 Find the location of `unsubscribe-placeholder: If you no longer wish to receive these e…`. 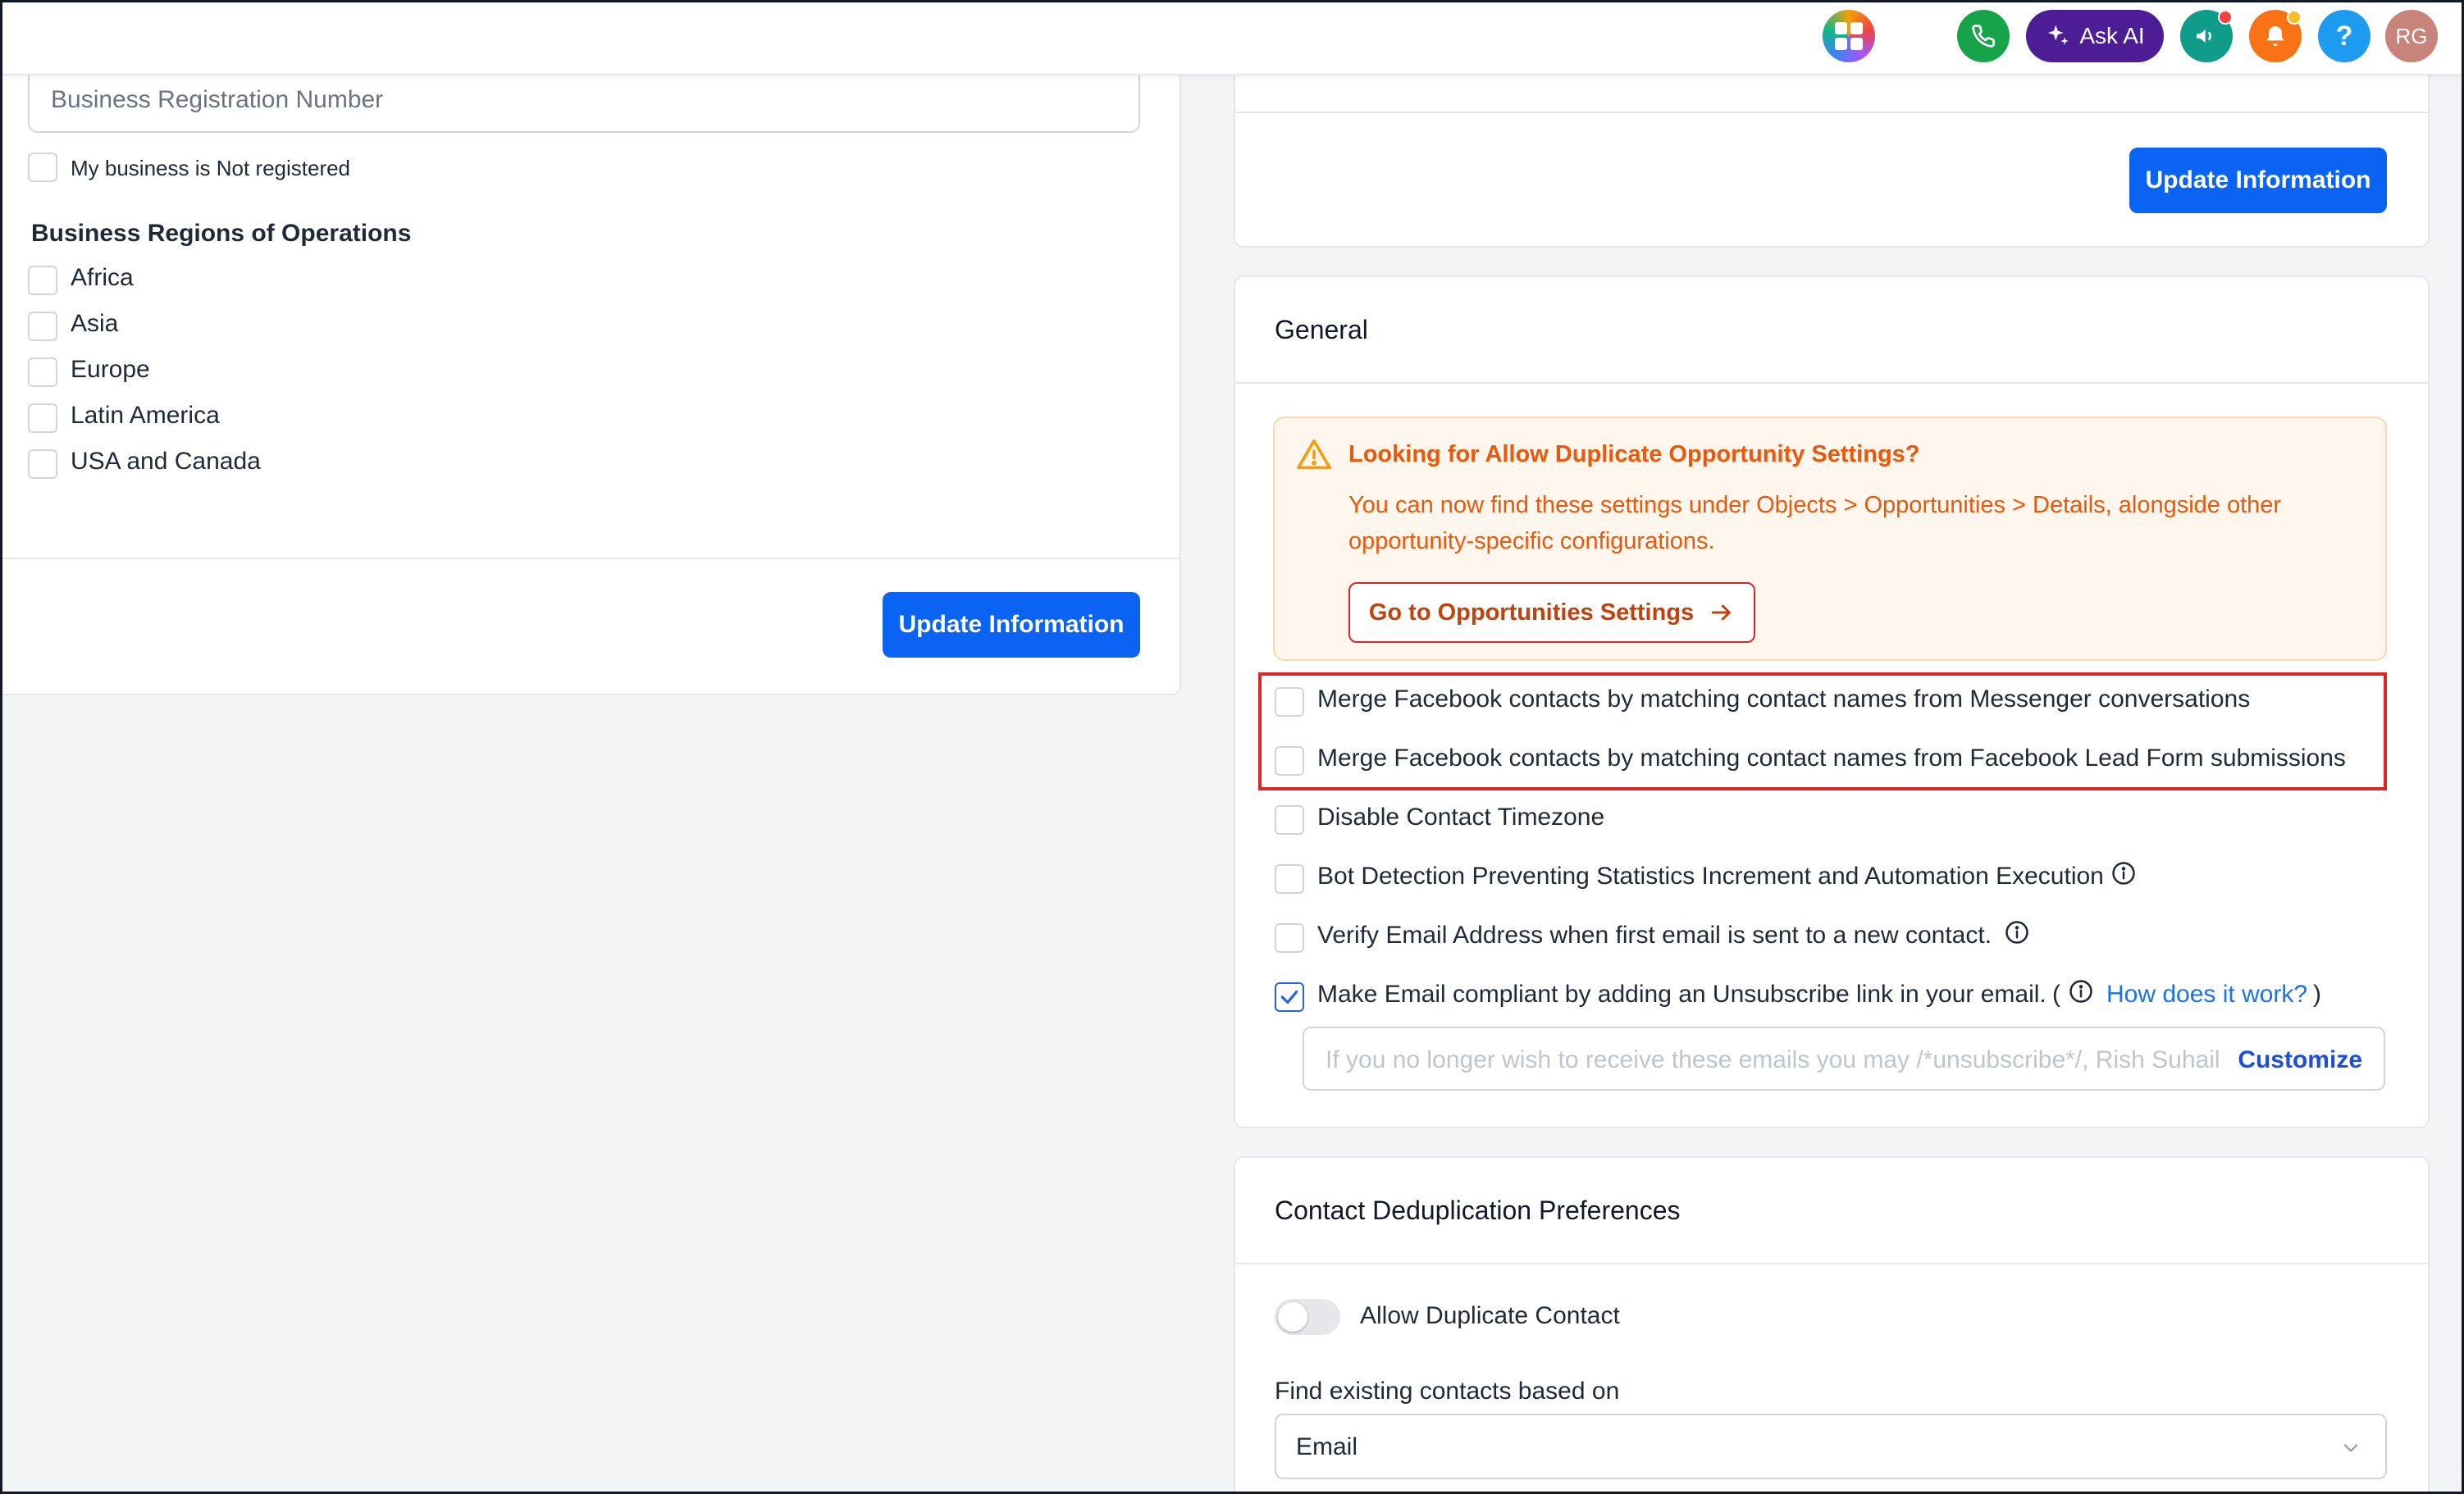

unsubscribe-placeholder: If you no longer wish to receive these e… is located at coordinates (1773, 1060).